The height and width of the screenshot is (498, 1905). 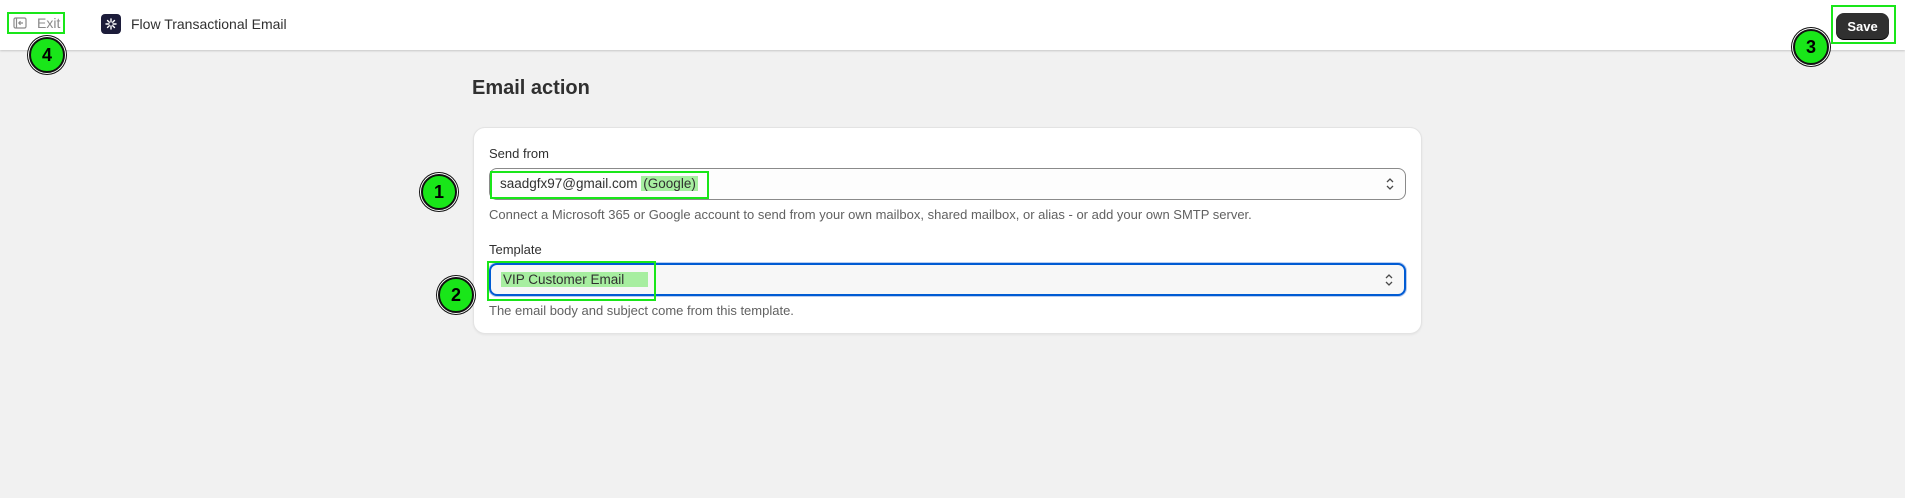 What do you see at coordinates (439, 192) in the screenshot?
I see `annotation-marker-1: 1` at bounding box center [439, 192].